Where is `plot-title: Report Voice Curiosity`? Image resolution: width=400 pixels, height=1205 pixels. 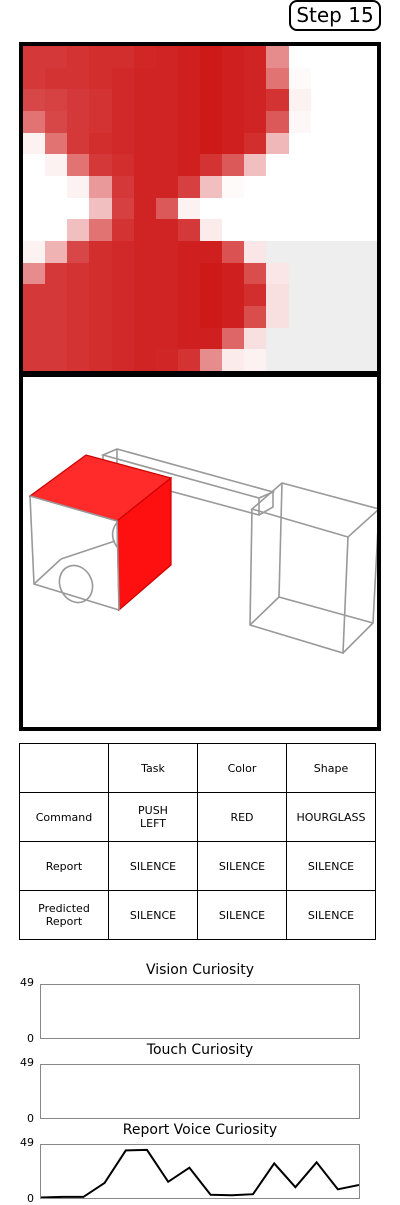 plot-title: Report Voice Curiosity is located at coordinates (200, 1130).